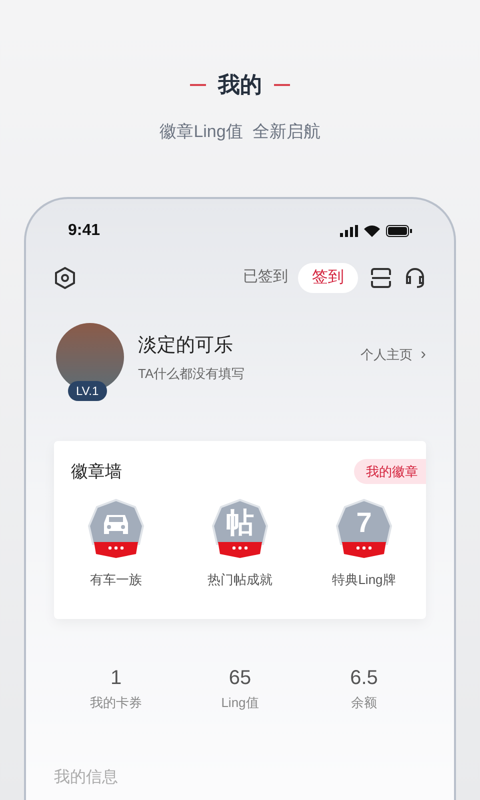  Describe the element at coordinates (240, 523) in the screenshot. I see `badge-emblem: 帖` at that location.